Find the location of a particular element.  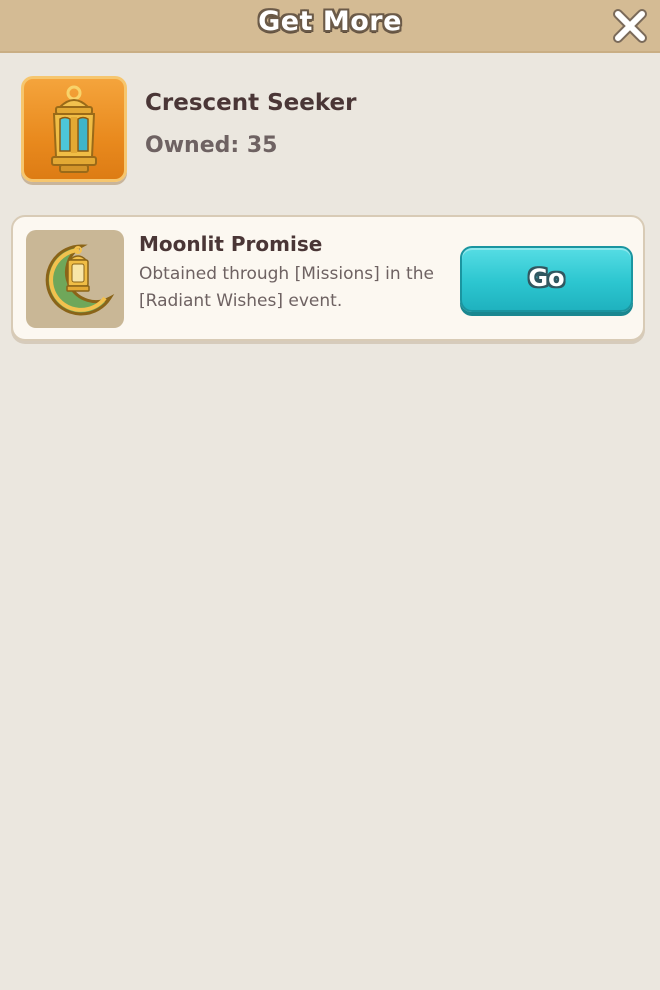

item-icon-frame is located at coordinates (74, 129).